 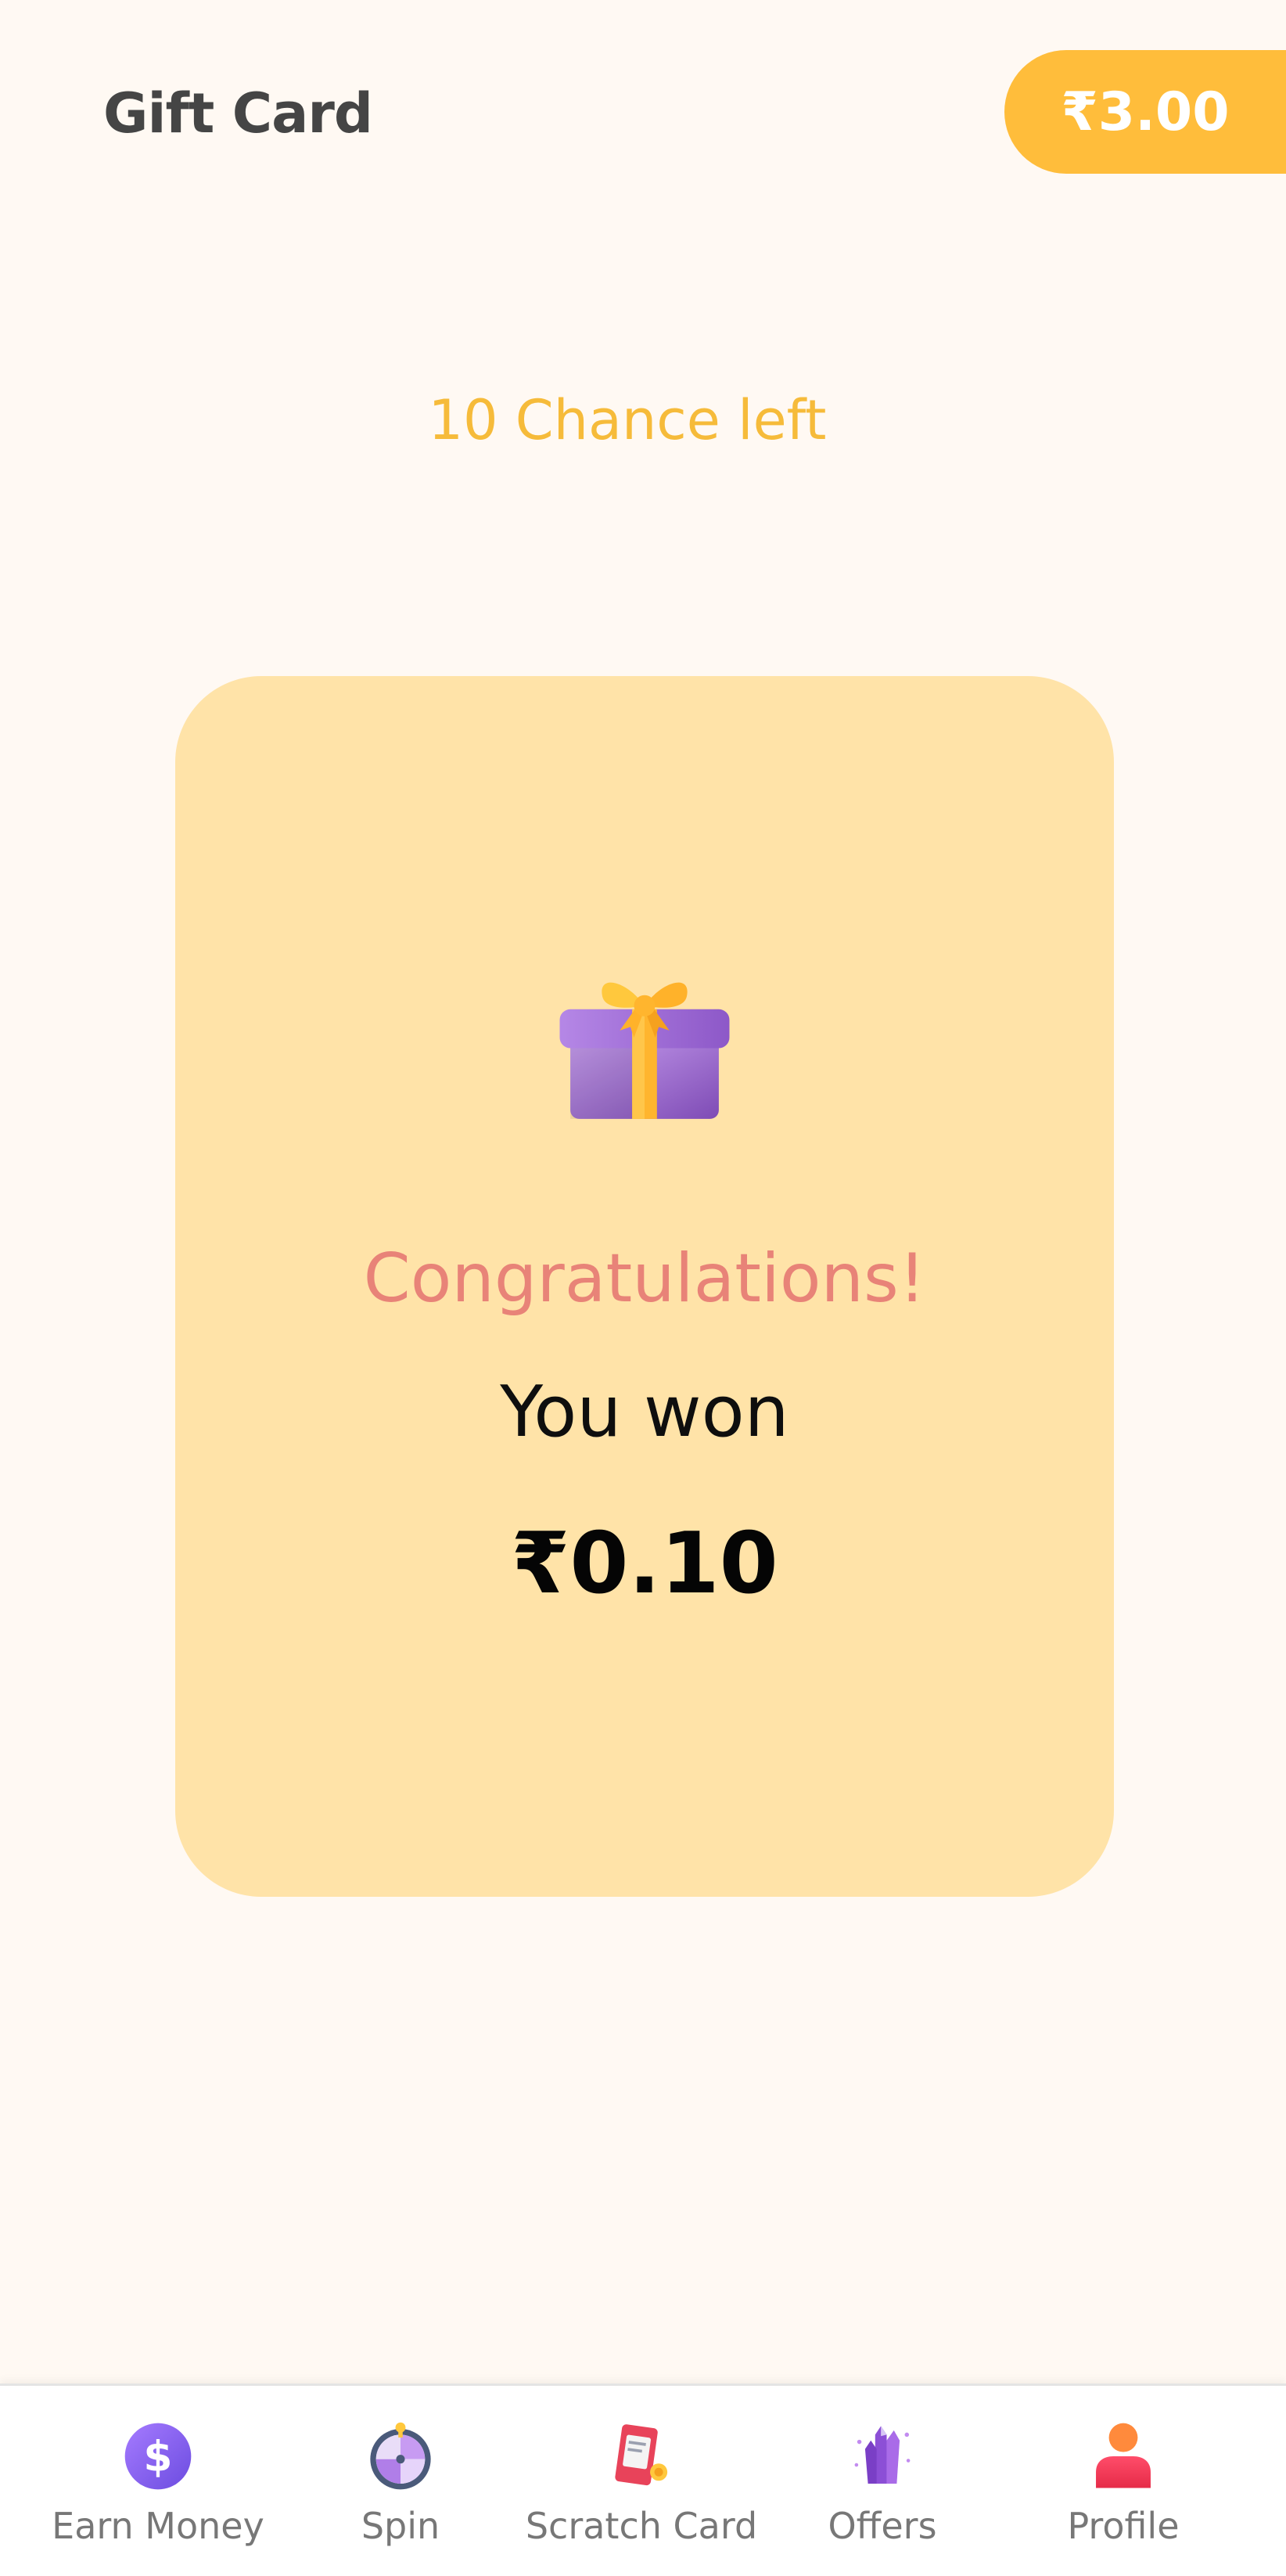 What do you see at coordinates (400, 2456) in the screenshot?
I see `spin-wheel-icon` at bounding box center [400, 2456].